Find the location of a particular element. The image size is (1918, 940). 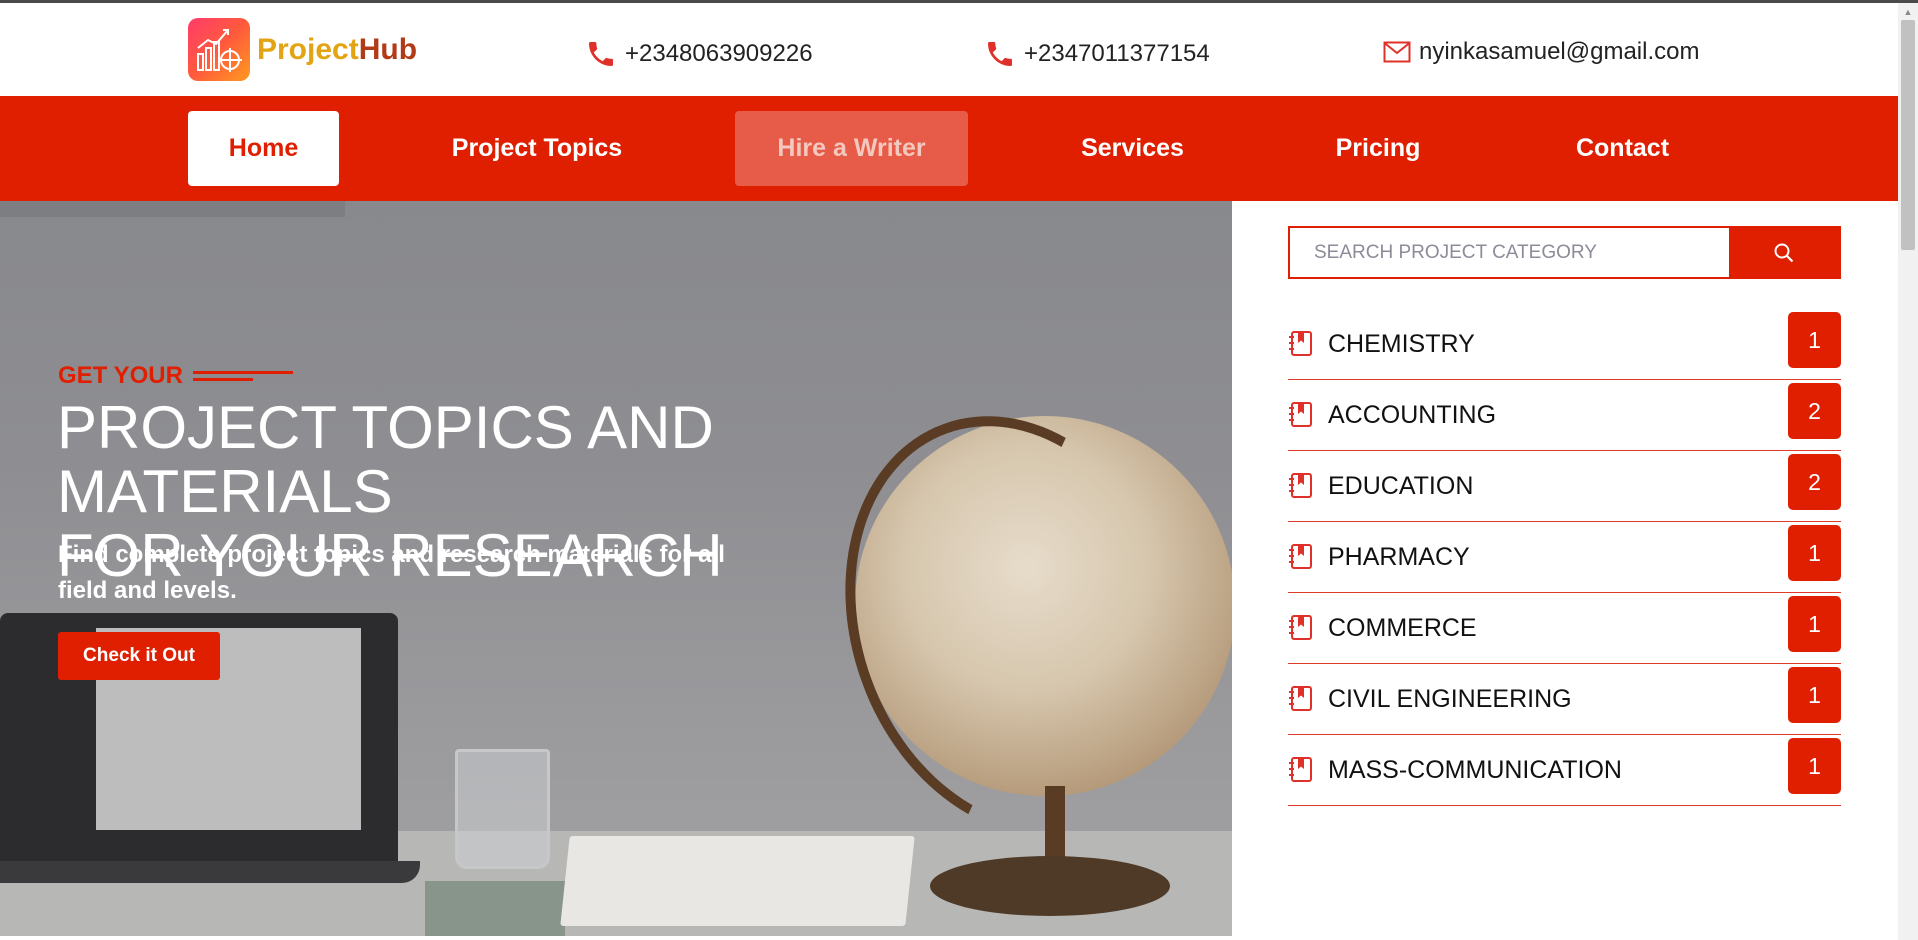

contact-phone-2: +2347011377154 is located at coordinates (1097, 54).